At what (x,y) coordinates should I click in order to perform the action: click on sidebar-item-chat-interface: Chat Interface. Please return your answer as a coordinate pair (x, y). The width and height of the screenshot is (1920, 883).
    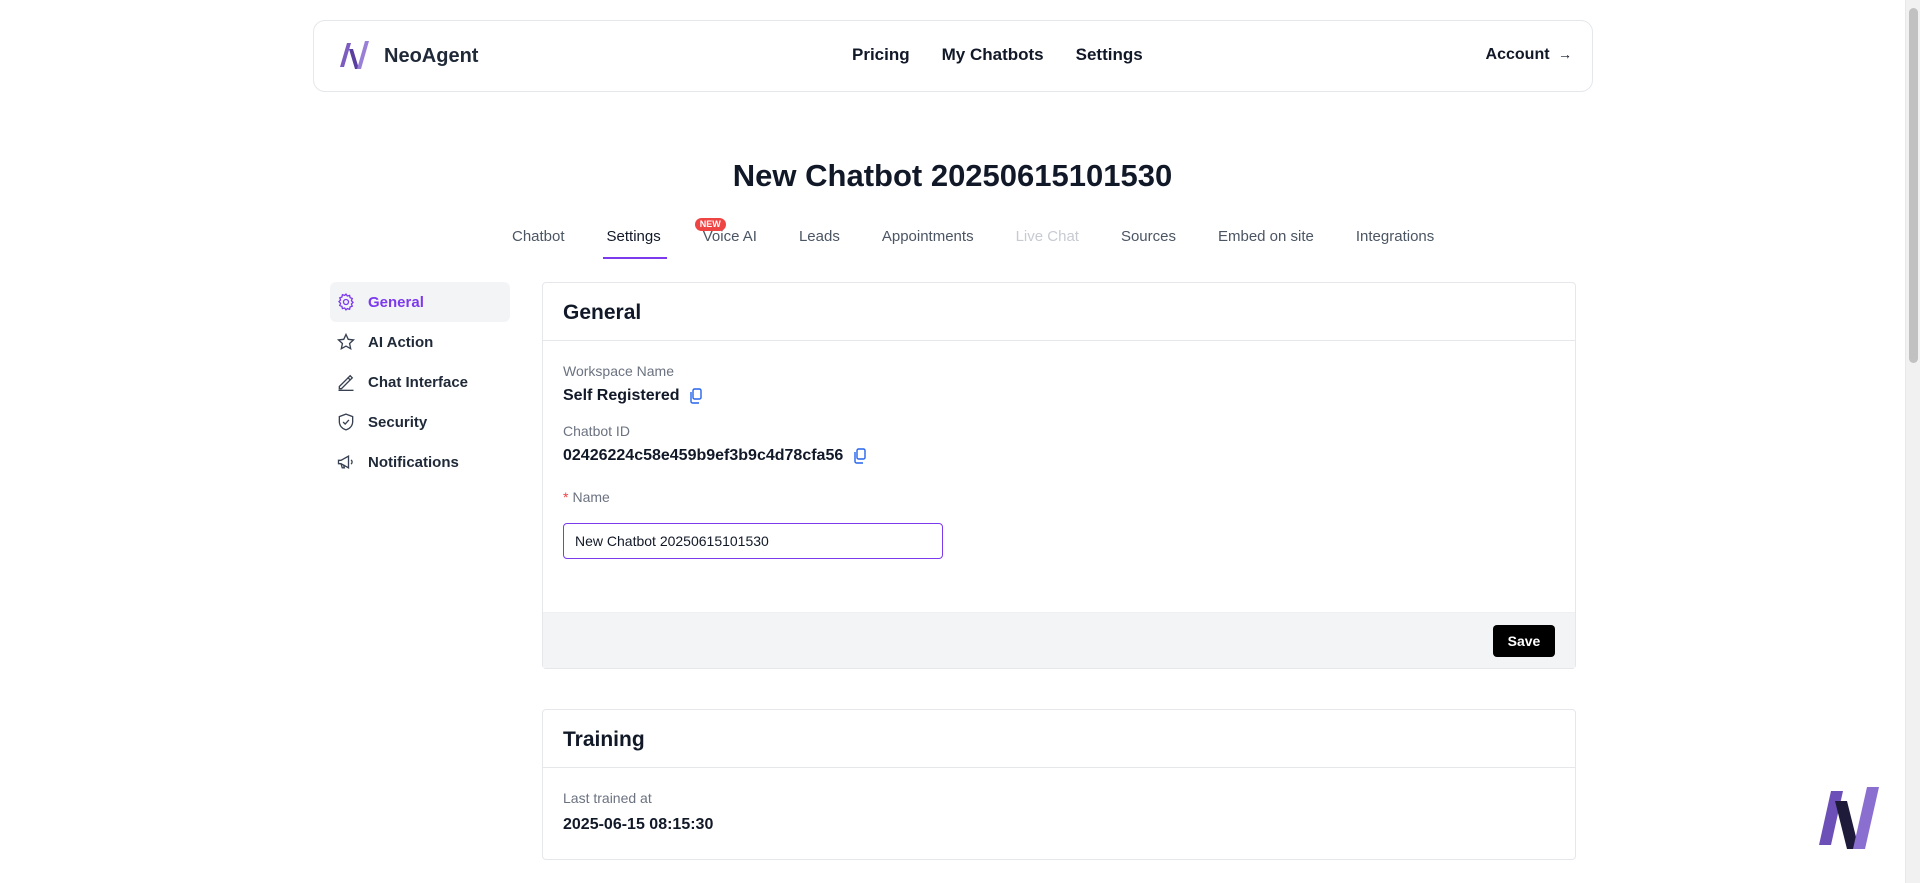
    Looking at the image, I should click on (420, 382).